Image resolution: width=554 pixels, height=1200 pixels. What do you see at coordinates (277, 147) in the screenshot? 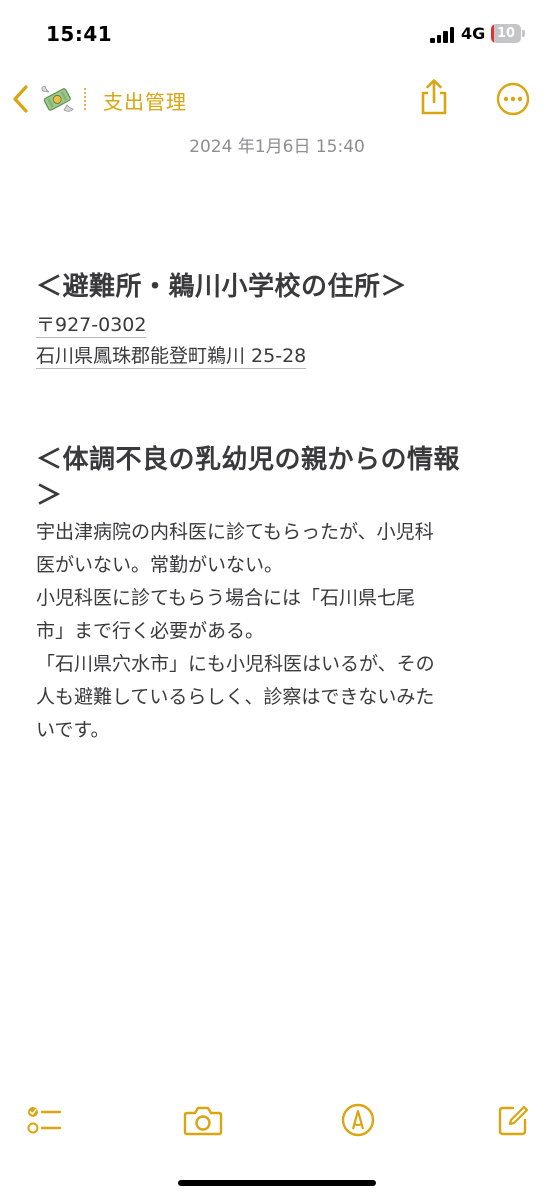
I see `note-date: 2024 年1月6日 15:40` at bounding box center [277, 147].